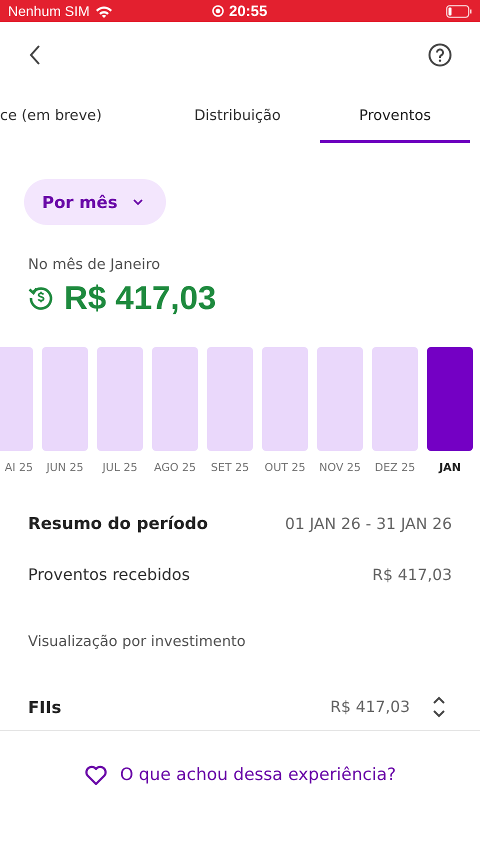 This screenshot has width=480, height=854. Describe the element at coordinates (45, 707) in the screenshot. I see `investment-name: FIIs` at that location.